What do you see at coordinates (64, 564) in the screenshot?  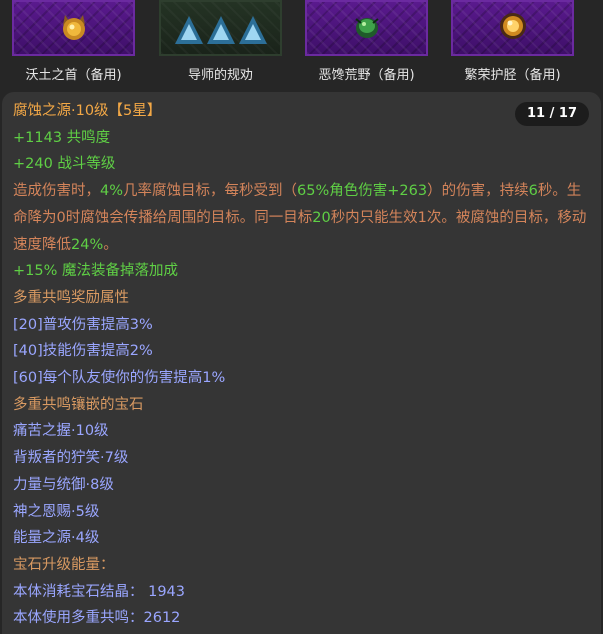 I see `upgrade-header: 宝石升级能量：` at bounding box center [64, 564].